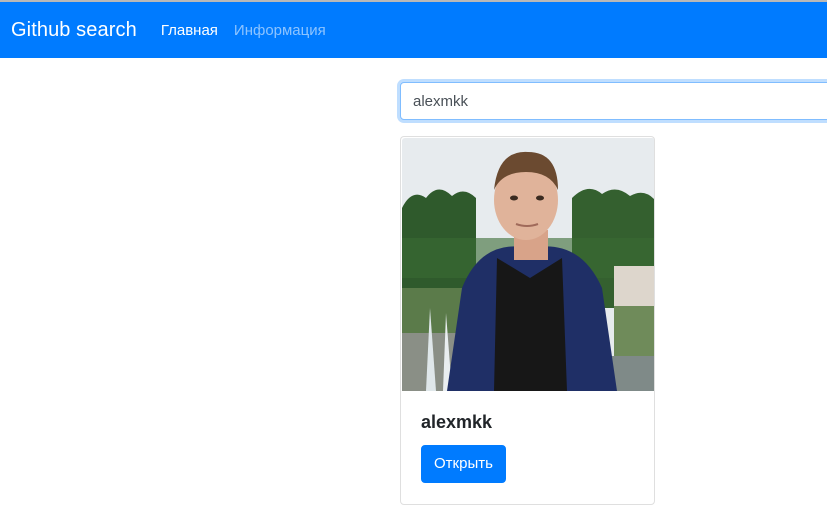 This screenshot has height=531, width=827. What do you see at coordinates (413, 29) in the screenshot?
I see `top-navbar: Github search Главная Информация` at bounding box center [413, 29].